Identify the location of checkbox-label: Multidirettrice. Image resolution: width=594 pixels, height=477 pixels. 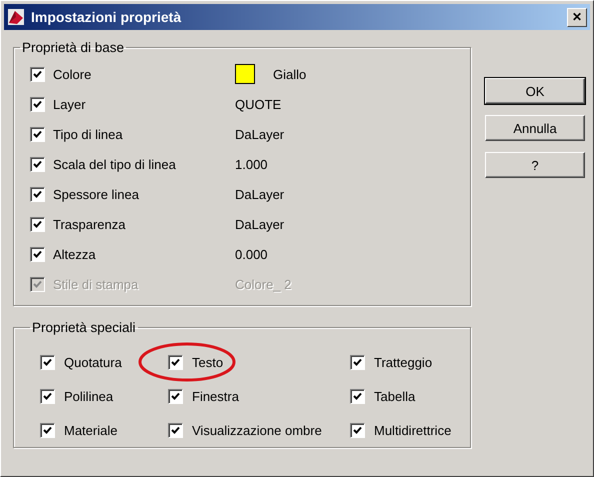
(413, 430).